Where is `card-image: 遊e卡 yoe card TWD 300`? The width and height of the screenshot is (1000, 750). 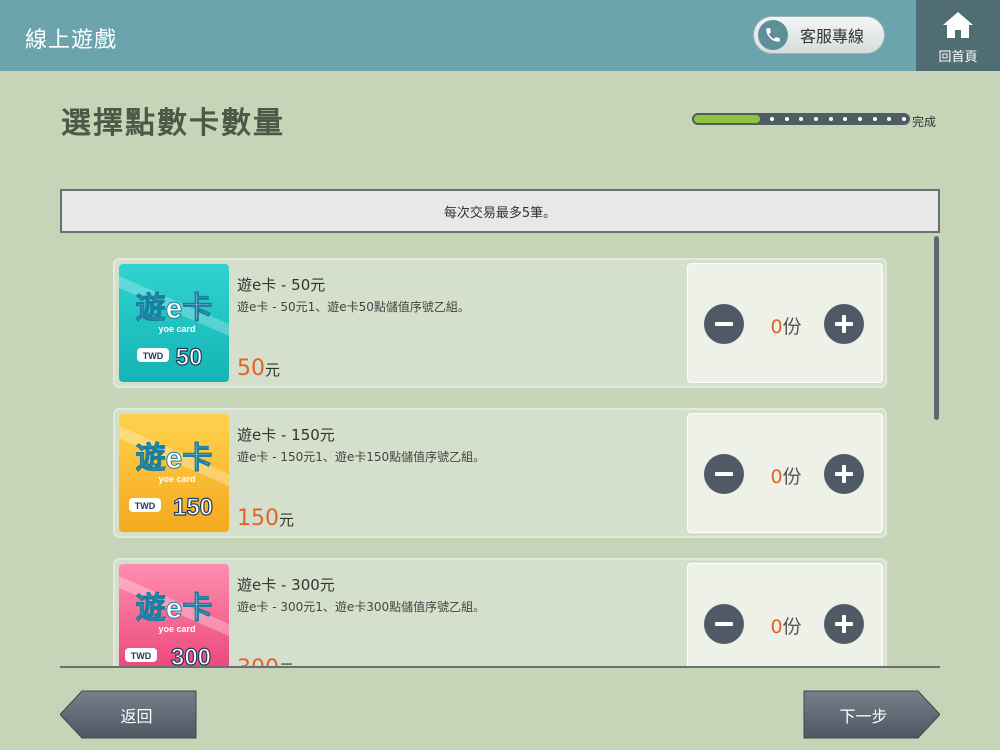
card-image: 遊e卡 yoe card TWD 300 is located at coordinates (174, 615).